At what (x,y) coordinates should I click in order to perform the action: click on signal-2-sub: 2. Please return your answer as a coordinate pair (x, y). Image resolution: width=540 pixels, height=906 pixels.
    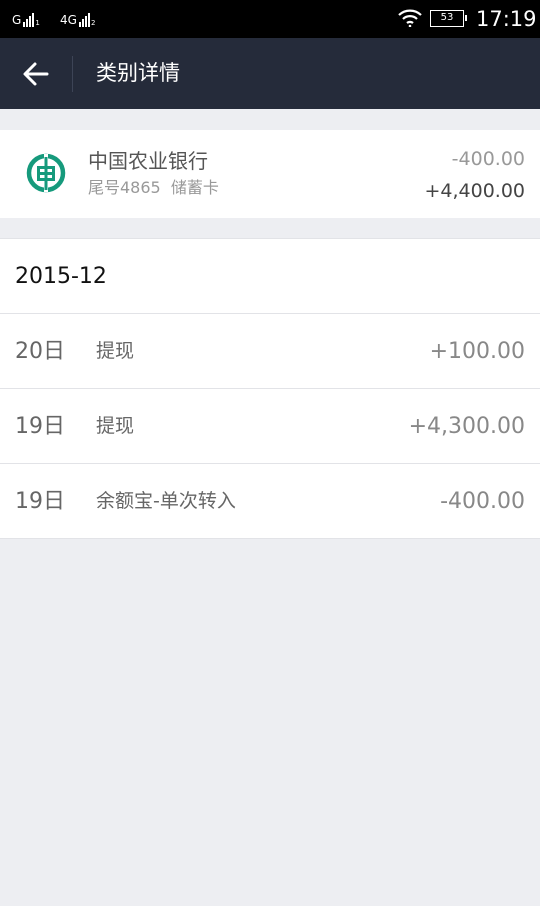
    Looking at the image, I should click on (93, 23).